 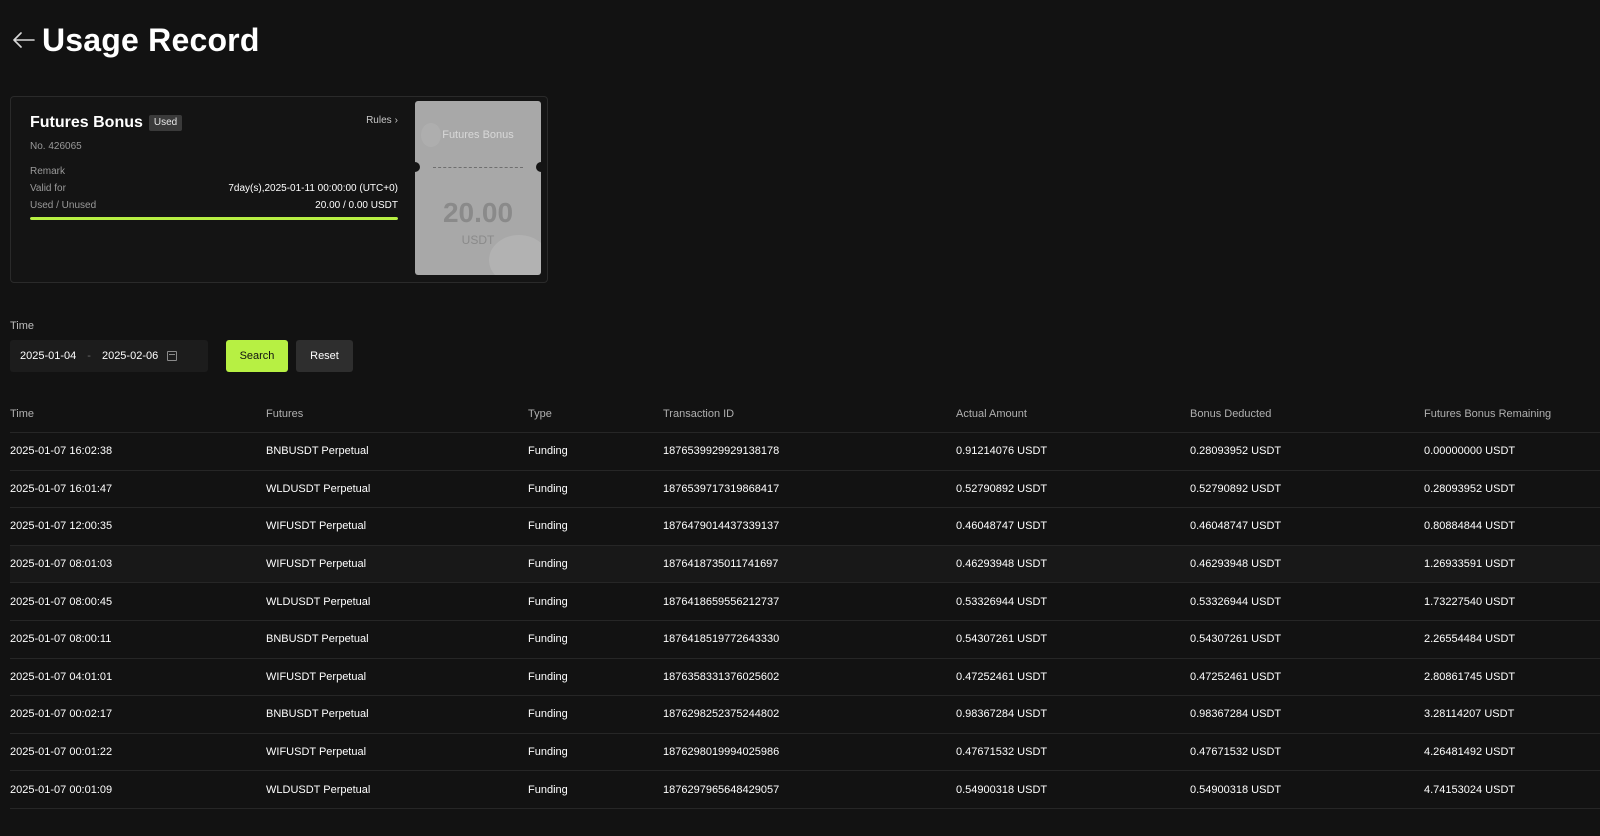 What do you see at coordinates (540, 413) in the screenshot?
I see `column-header-type: Type` at bounding box center [540, 413].